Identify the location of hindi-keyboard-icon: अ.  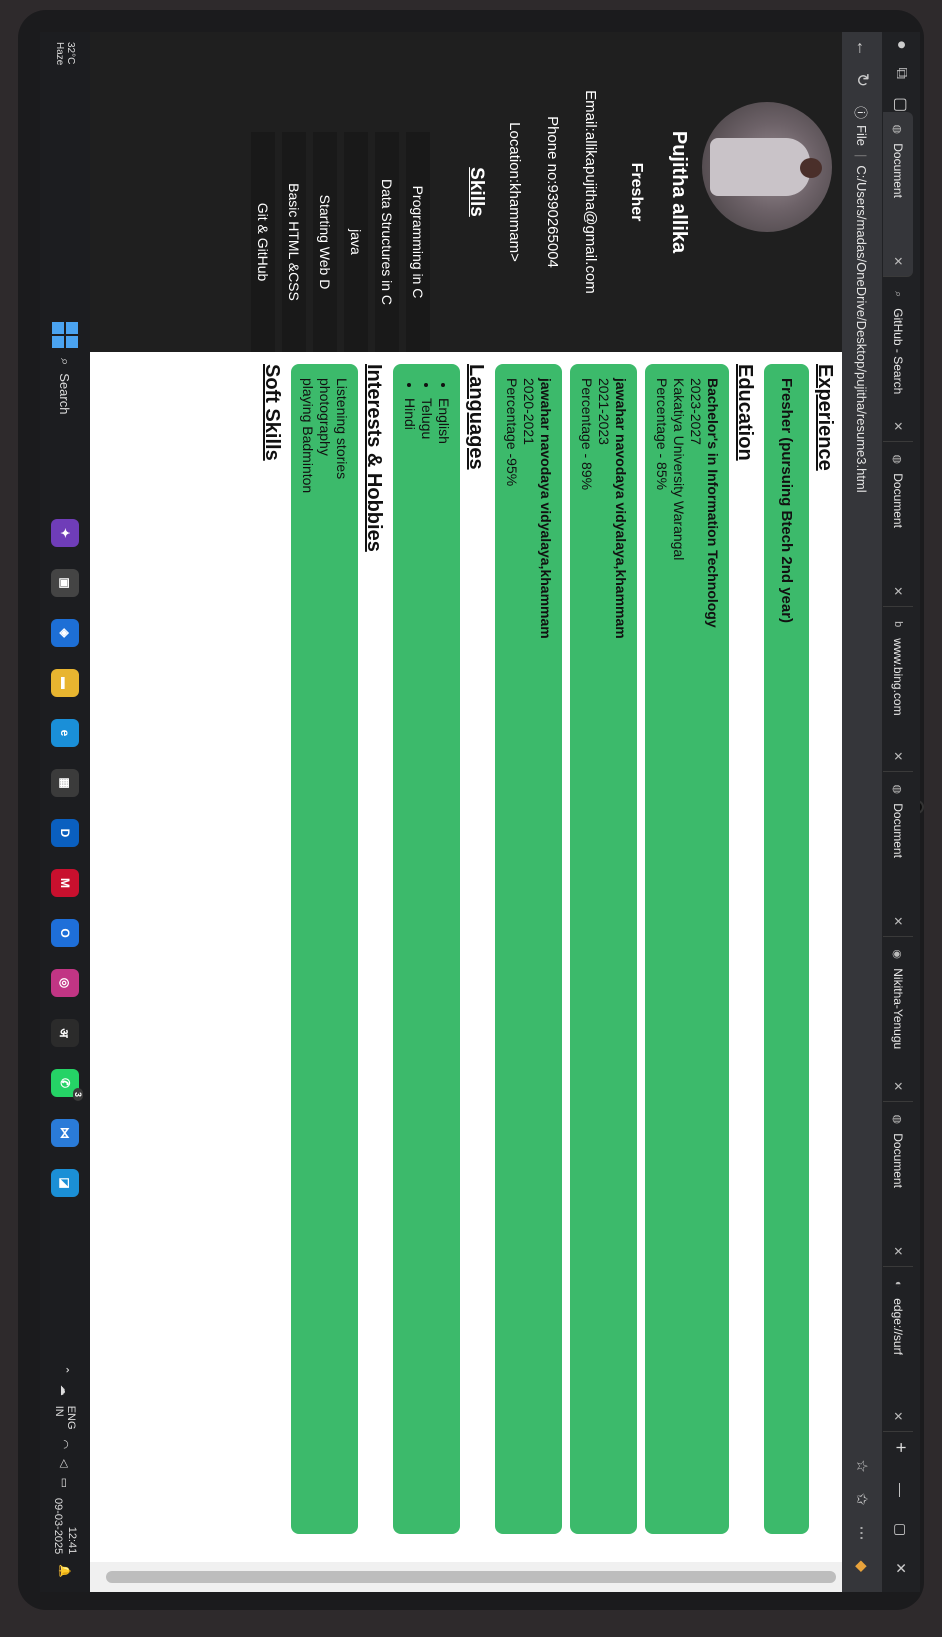
(65, 1033).